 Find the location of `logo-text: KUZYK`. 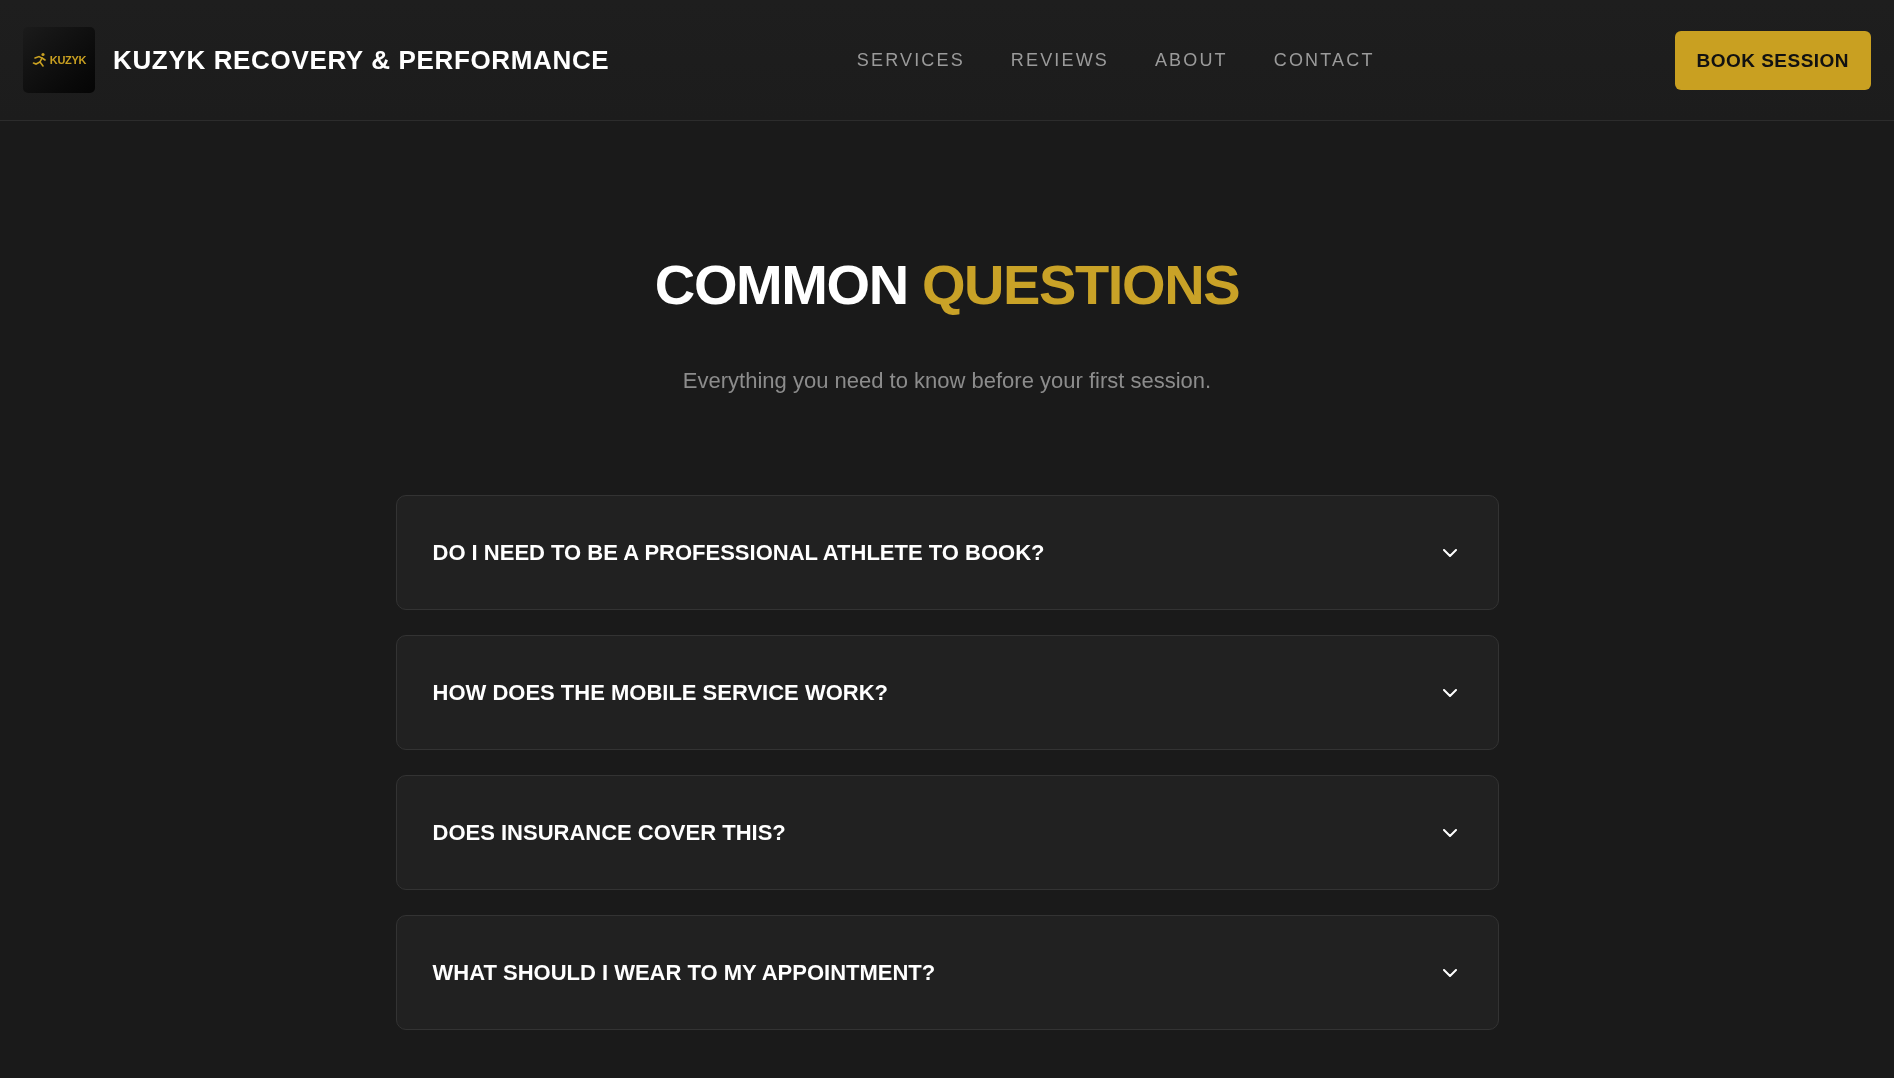

logo-text: KUZYK is located at coordinates (68, 60).